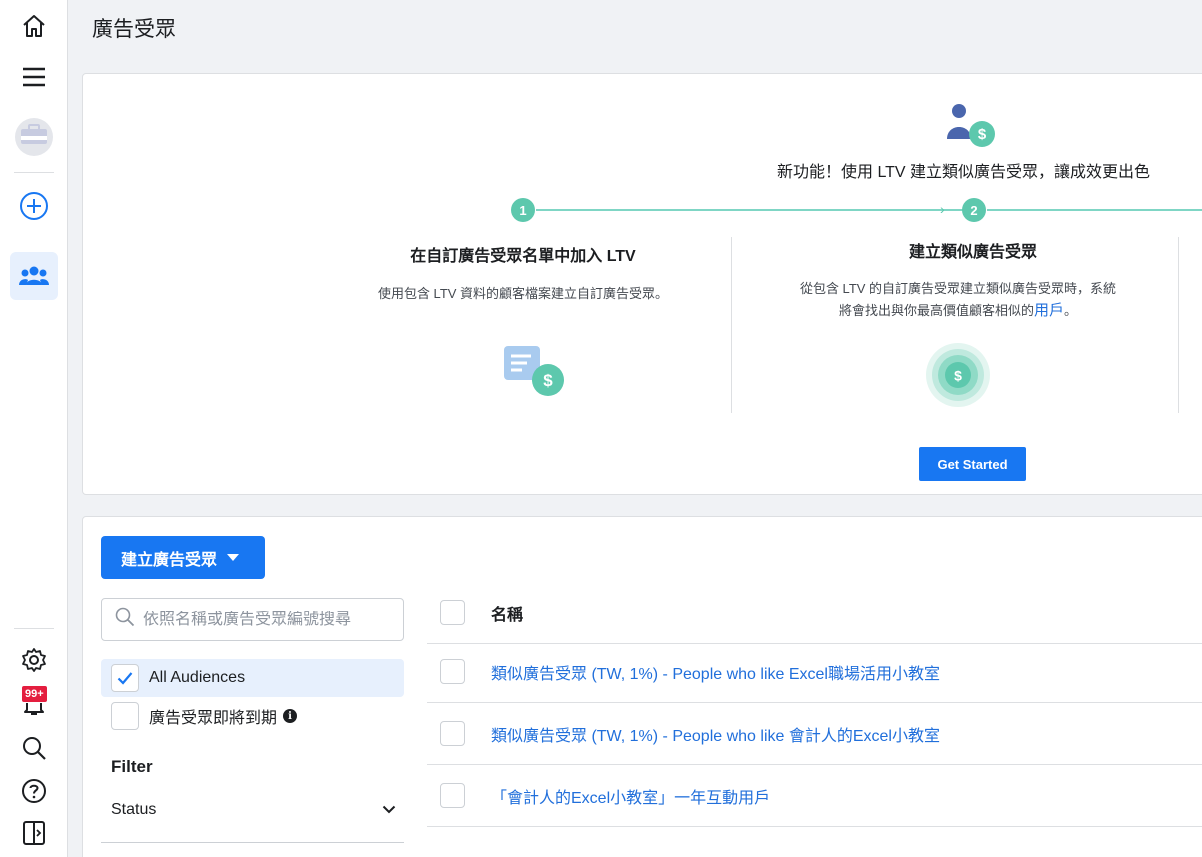 The width and height of the screenshot is (1202, 857). I want to click on lookalike-target-icon: $, so click(958, 377).